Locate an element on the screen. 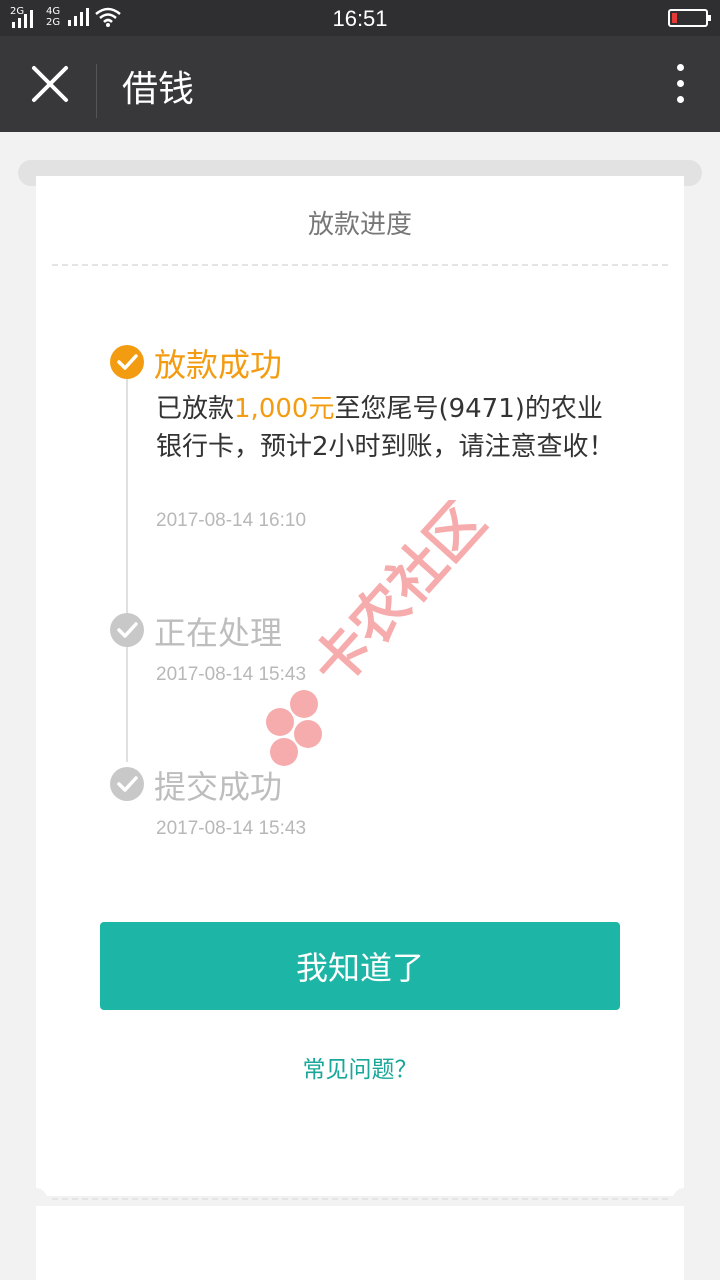  close-icon is located at coordinates (50, 84).